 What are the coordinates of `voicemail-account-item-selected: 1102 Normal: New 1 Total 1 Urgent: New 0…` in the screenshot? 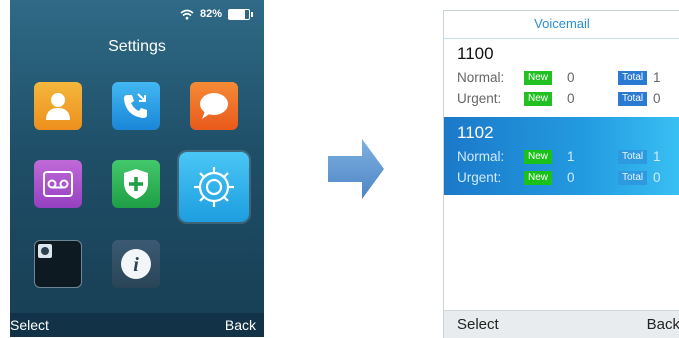 It's located at (561, 156).